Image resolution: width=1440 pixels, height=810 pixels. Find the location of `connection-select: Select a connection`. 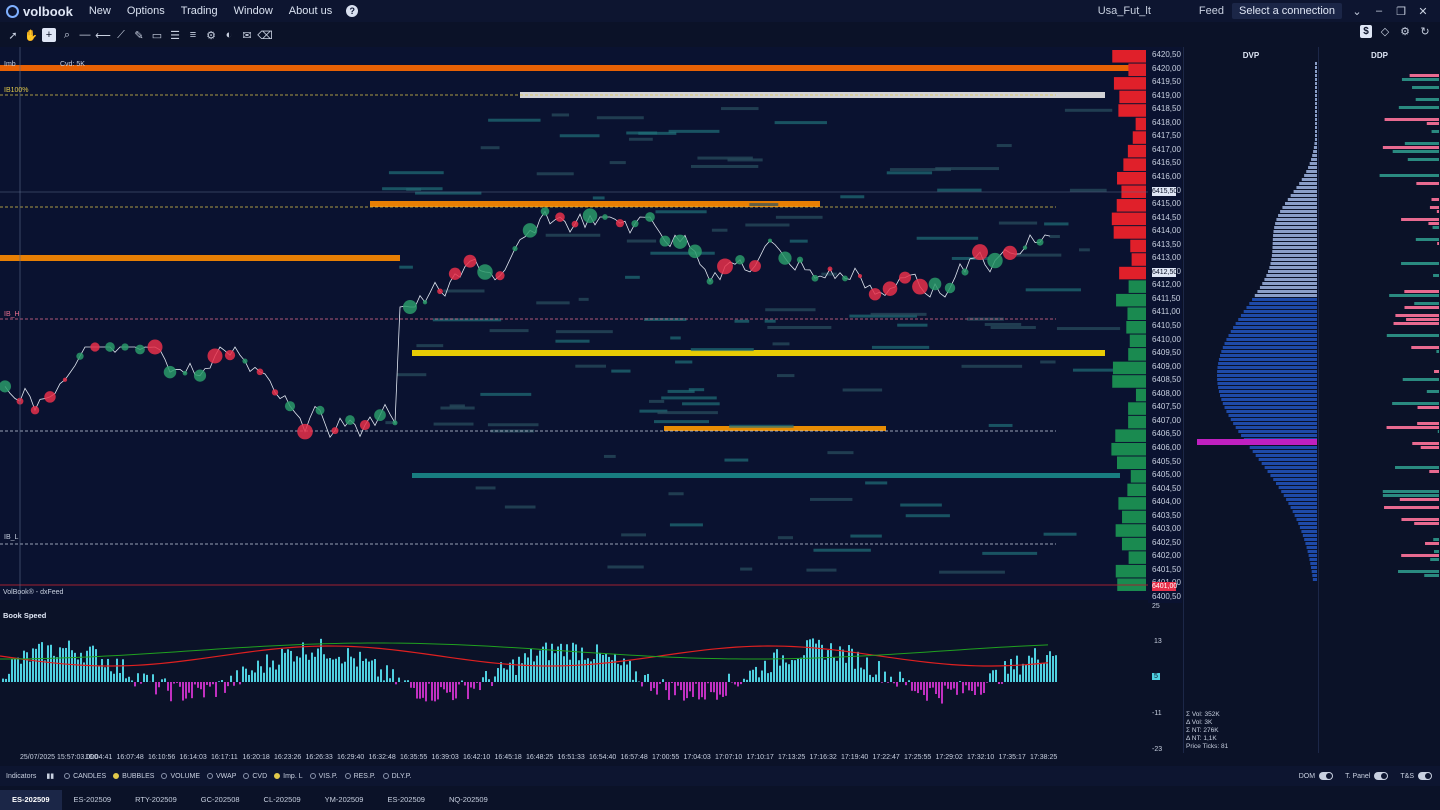

connection-select: Select a connection is located at coordinates (1286, 11).